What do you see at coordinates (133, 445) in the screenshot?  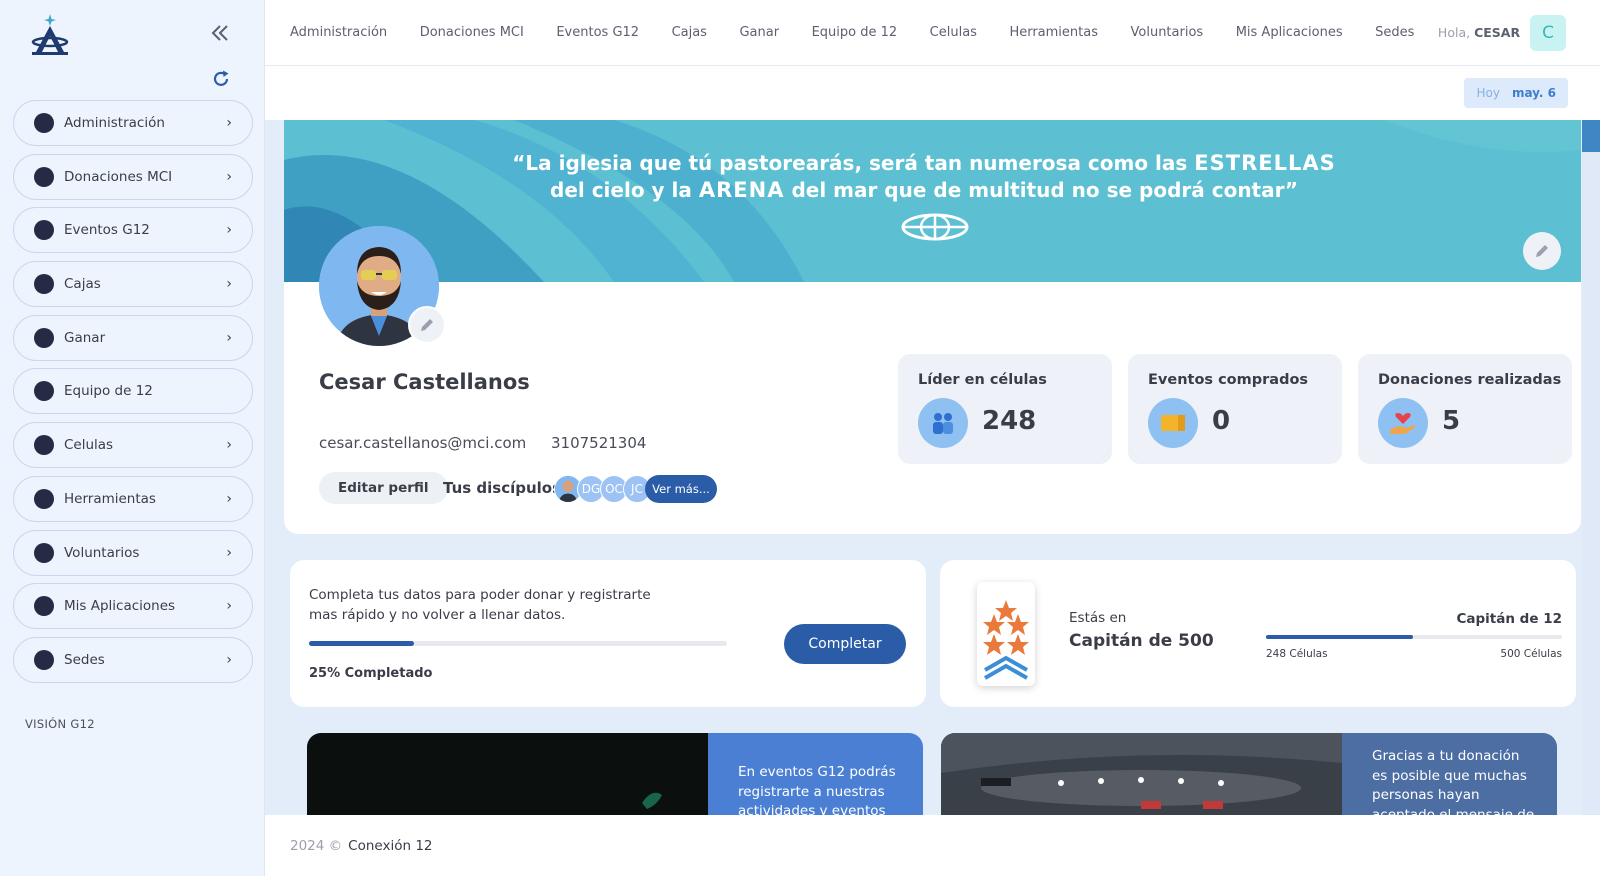 I see `sidebar-item-celulas: Celulas ›` at bounding box center [133, 445].